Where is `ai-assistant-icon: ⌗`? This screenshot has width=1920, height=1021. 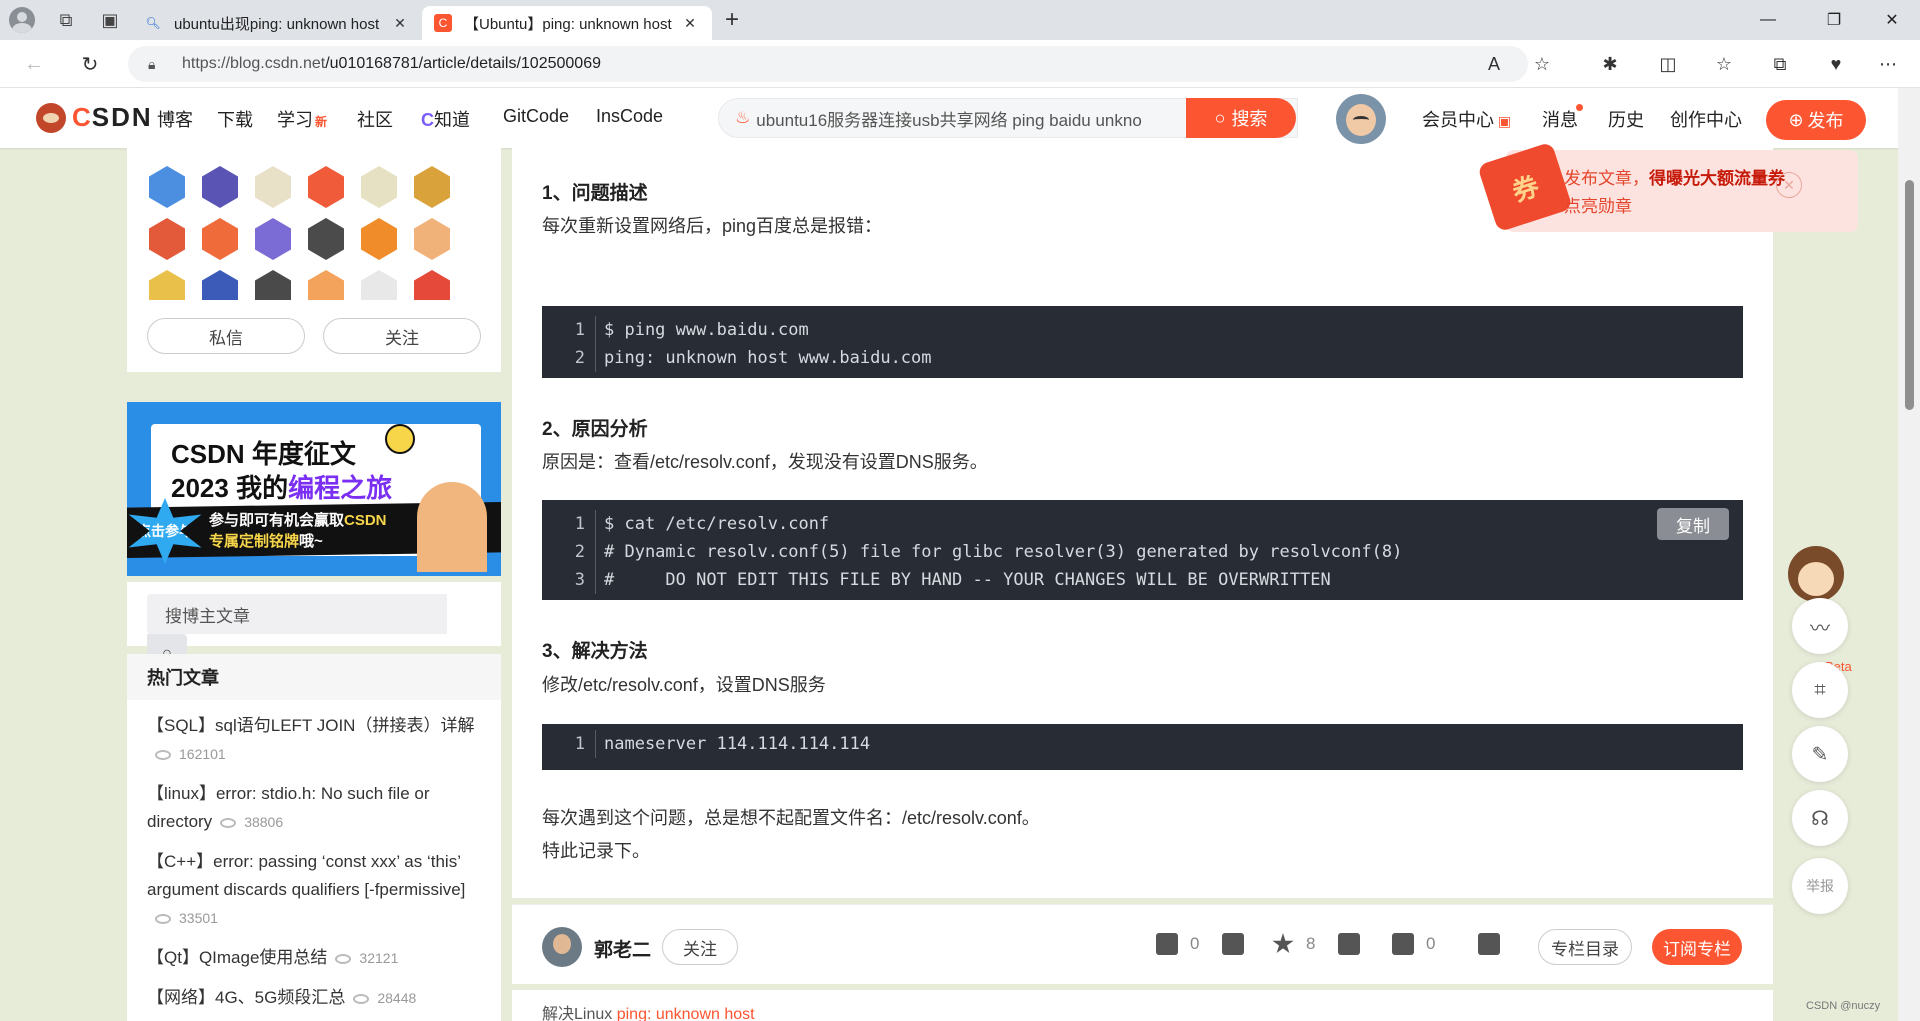
ai-assistant-icon: ⌗ is located at coordinates (1820, 690).